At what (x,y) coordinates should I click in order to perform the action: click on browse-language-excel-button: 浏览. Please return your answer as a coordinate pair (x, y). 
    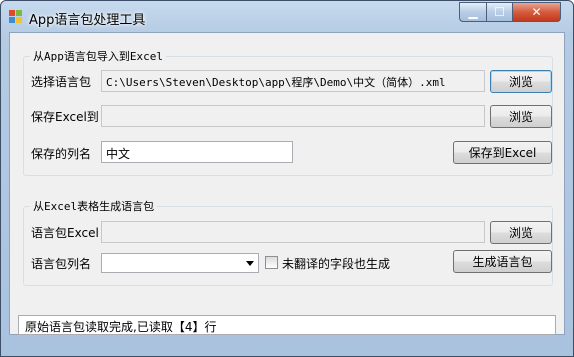
    Looking at the image, I should click on (521, 232).